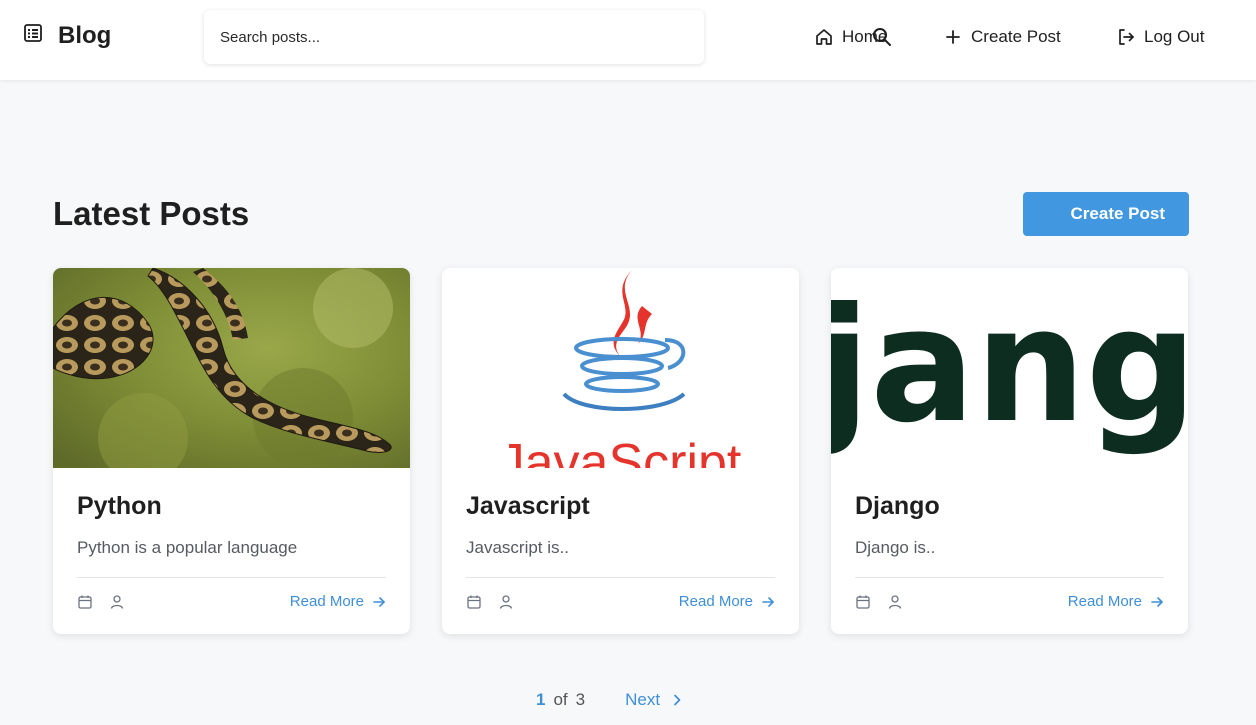  I want to click on current-page: 1, so click(541, 699).